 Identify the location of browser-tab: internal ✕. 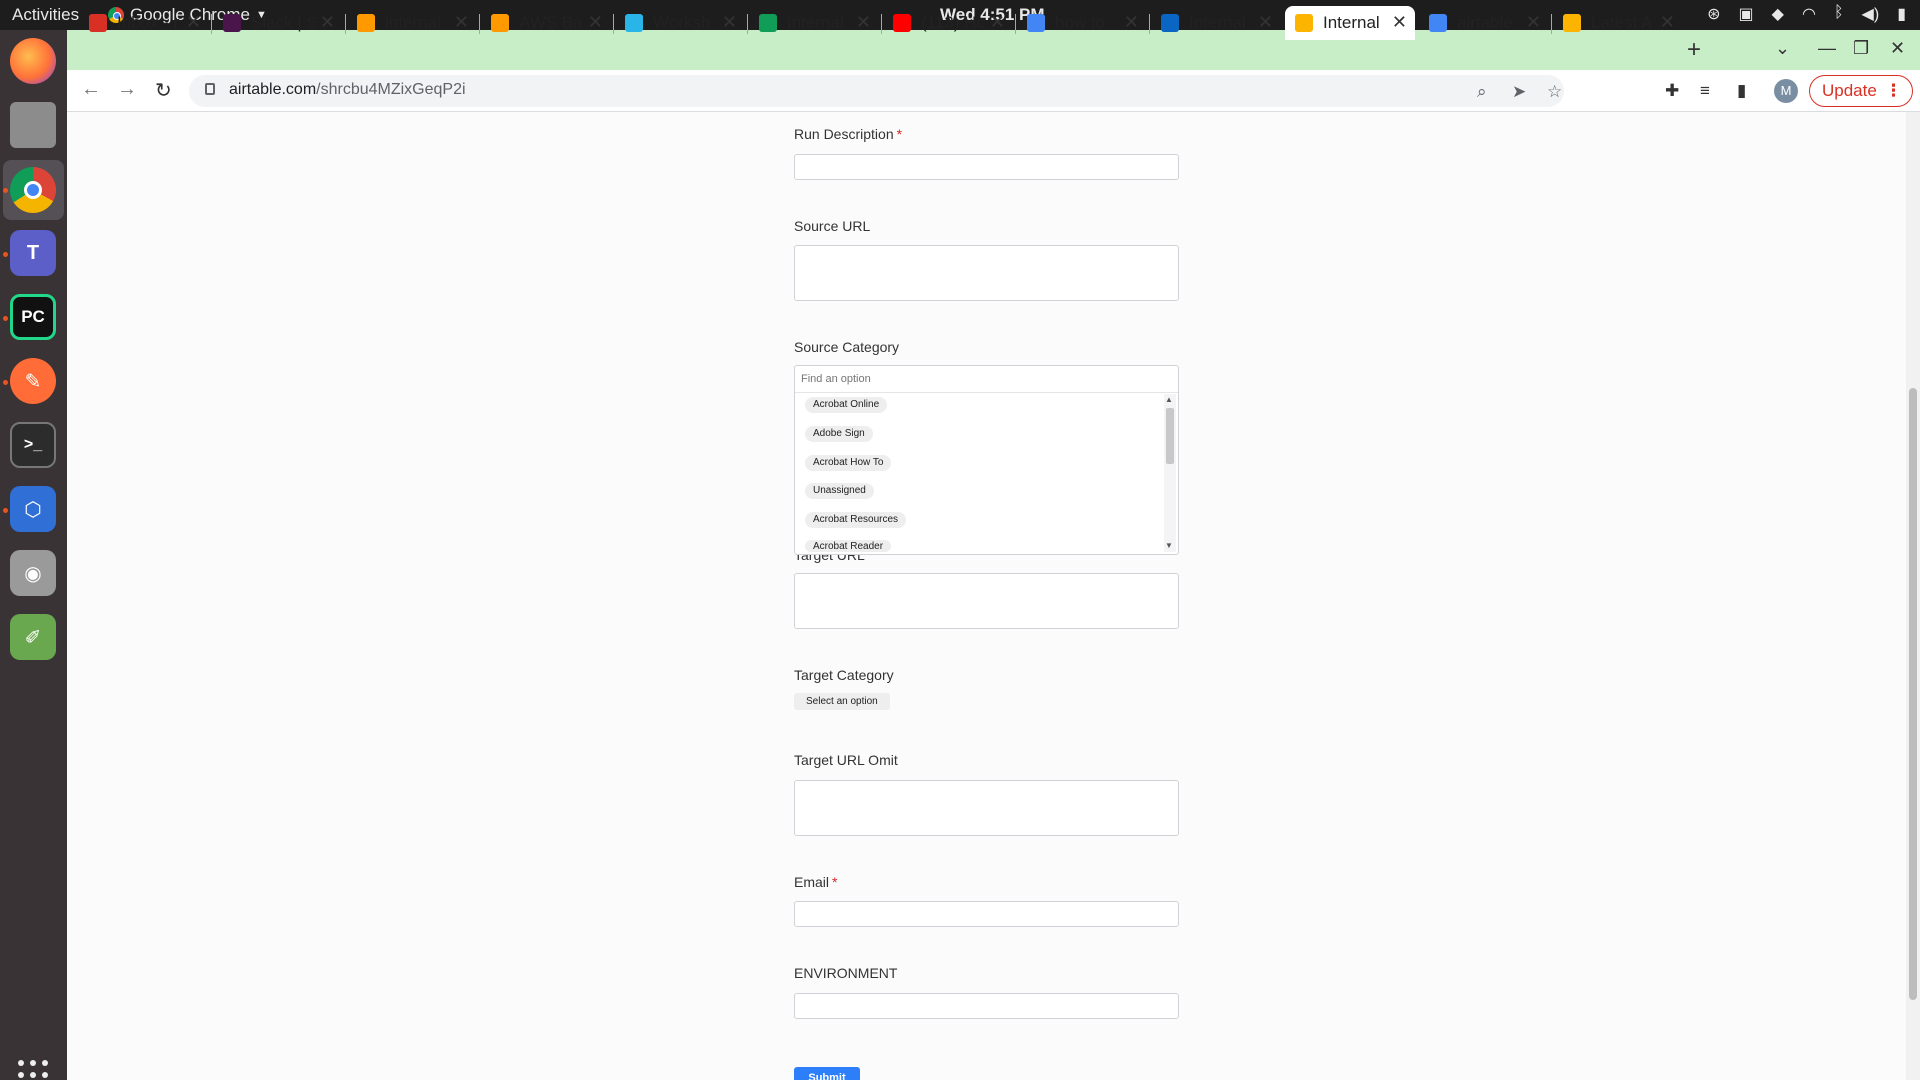
(412, 23).